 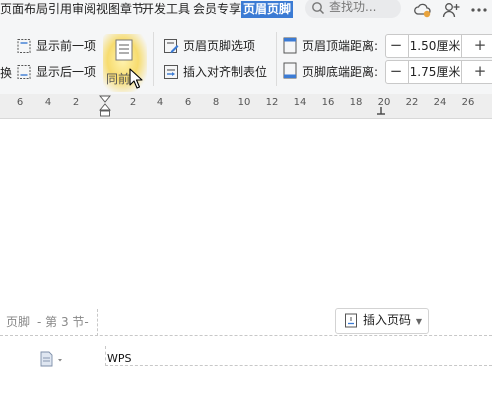 What do you see at coordinates (124, 50) in the screenshot?
I see `same-as-previous-icon` at bounding box center [124, 50].